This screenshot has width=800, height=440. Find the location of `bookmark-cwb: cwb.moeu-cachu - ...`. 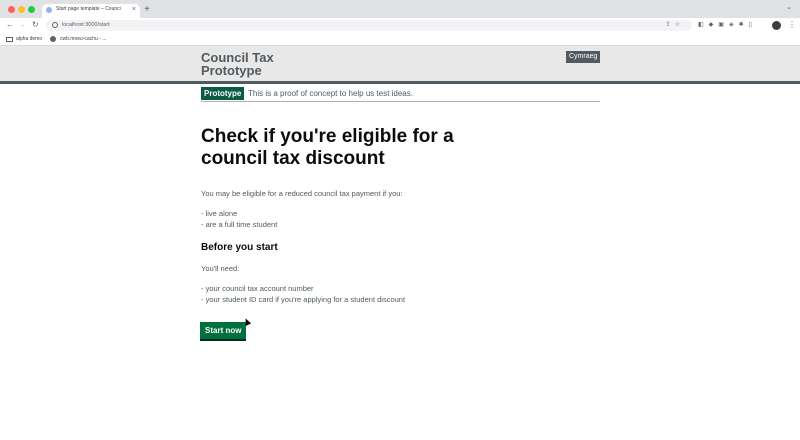

bookmark-cwb: cwb.moeu-cachu - ... is located at coordinates (83, 39).